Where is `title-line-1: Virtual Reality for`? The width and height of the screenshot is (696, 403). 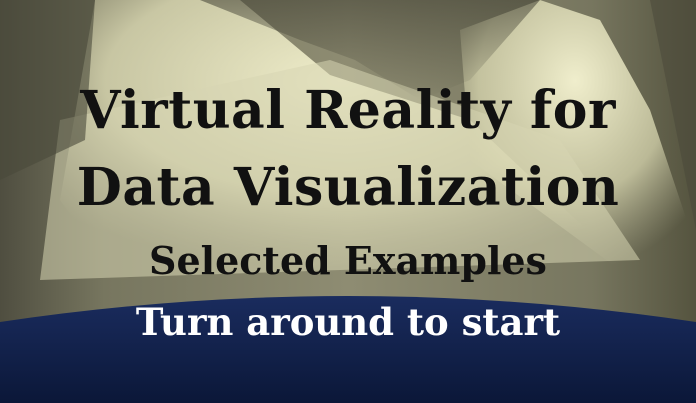 title-line-1: Virtual Reality for is located at coordinates (348, 110).